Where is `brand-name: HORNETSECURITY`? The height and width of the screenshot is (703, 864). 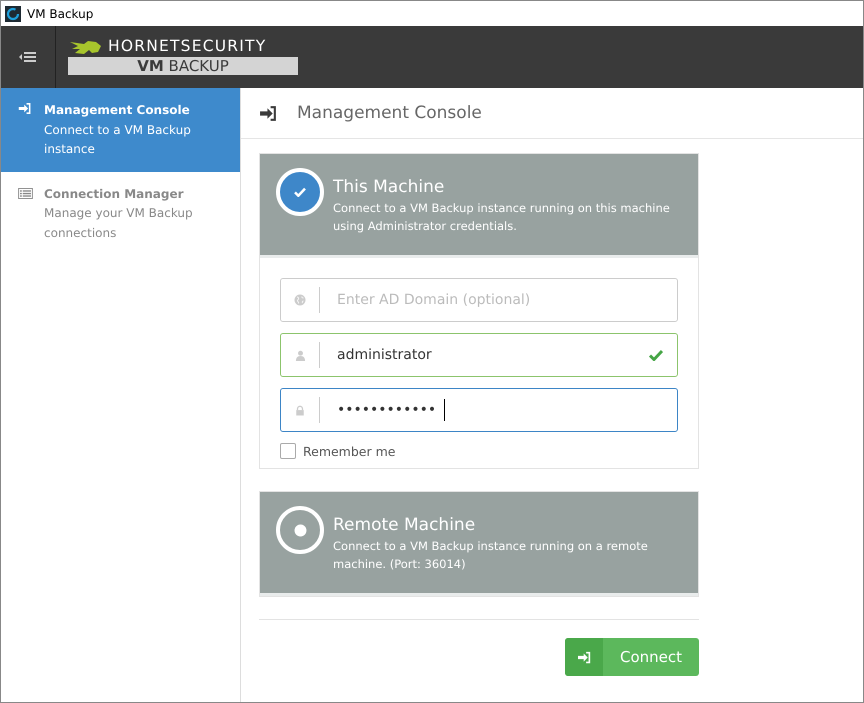
brand-name: HORNETSECURITY is located at coordinates (187, 46).